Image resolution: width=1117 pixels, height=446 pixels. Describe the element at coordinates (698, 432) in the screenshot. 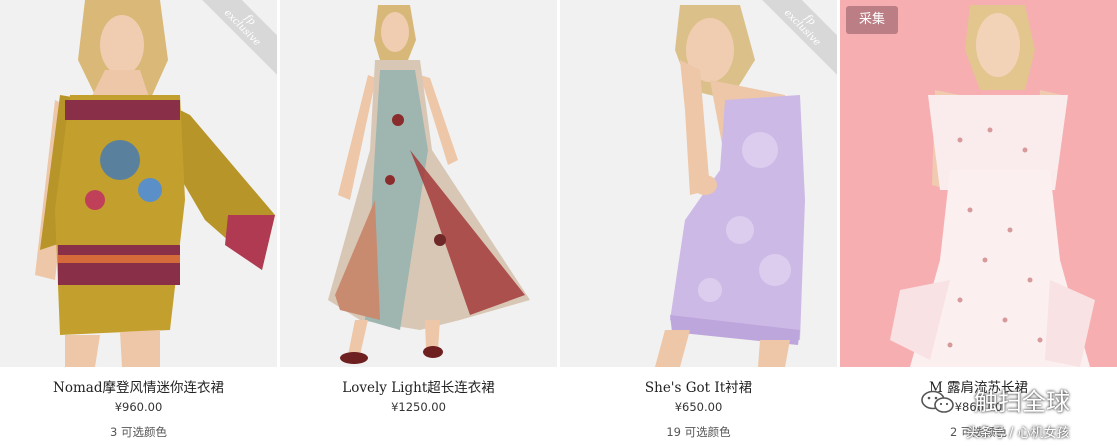

I see `color-count: 19 可选颜色` at that location.